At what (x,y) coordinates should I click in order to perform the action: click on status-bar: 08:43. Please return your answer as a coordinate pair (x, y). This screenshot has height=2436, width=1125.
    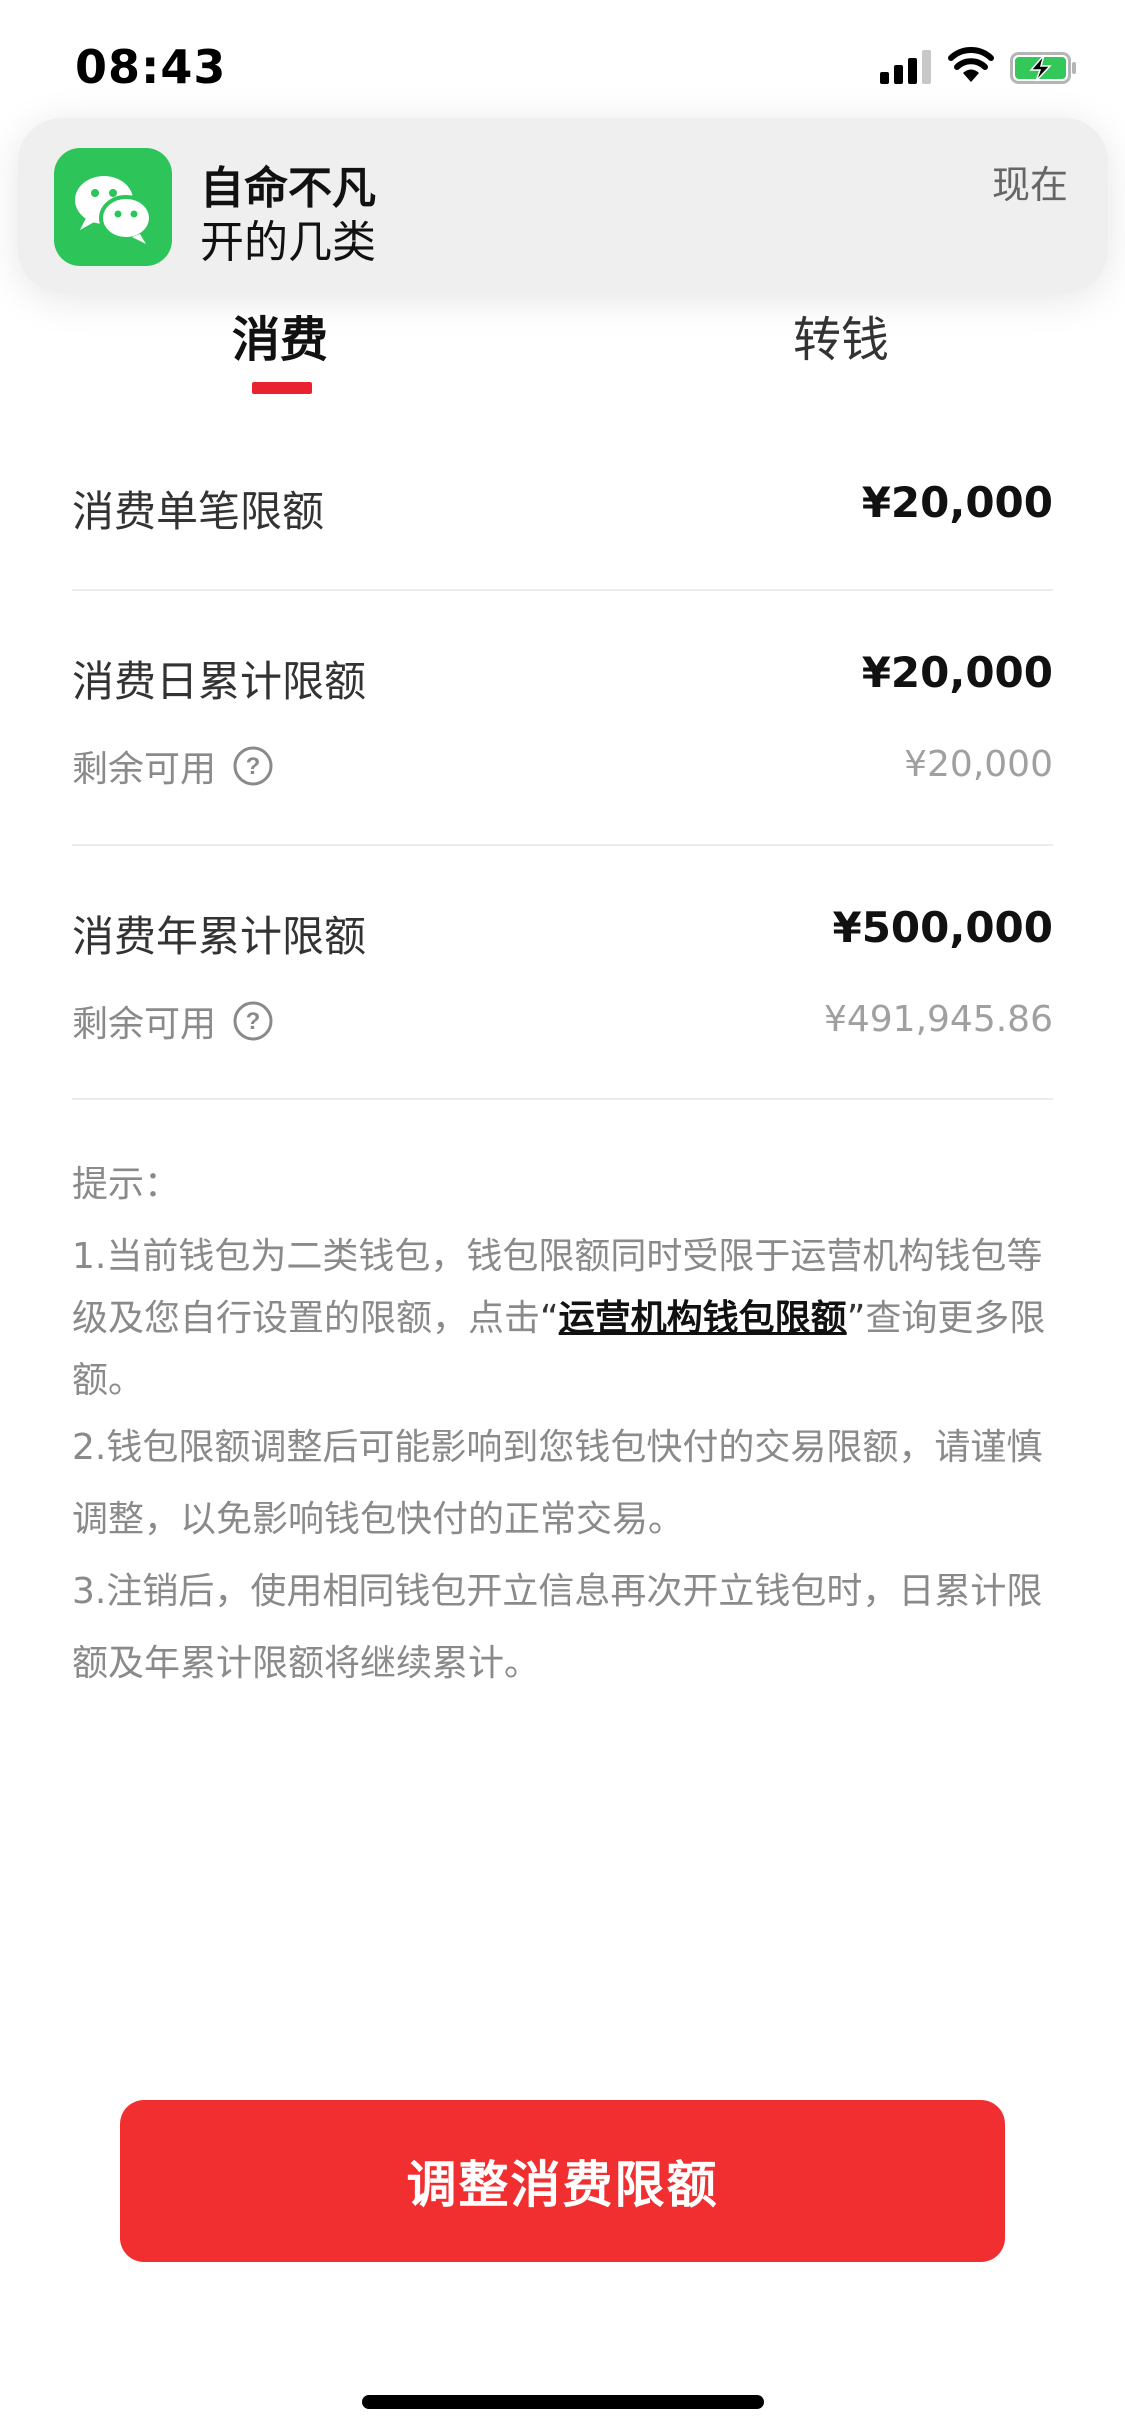
    Looking at the image, I should click on (562, 67).